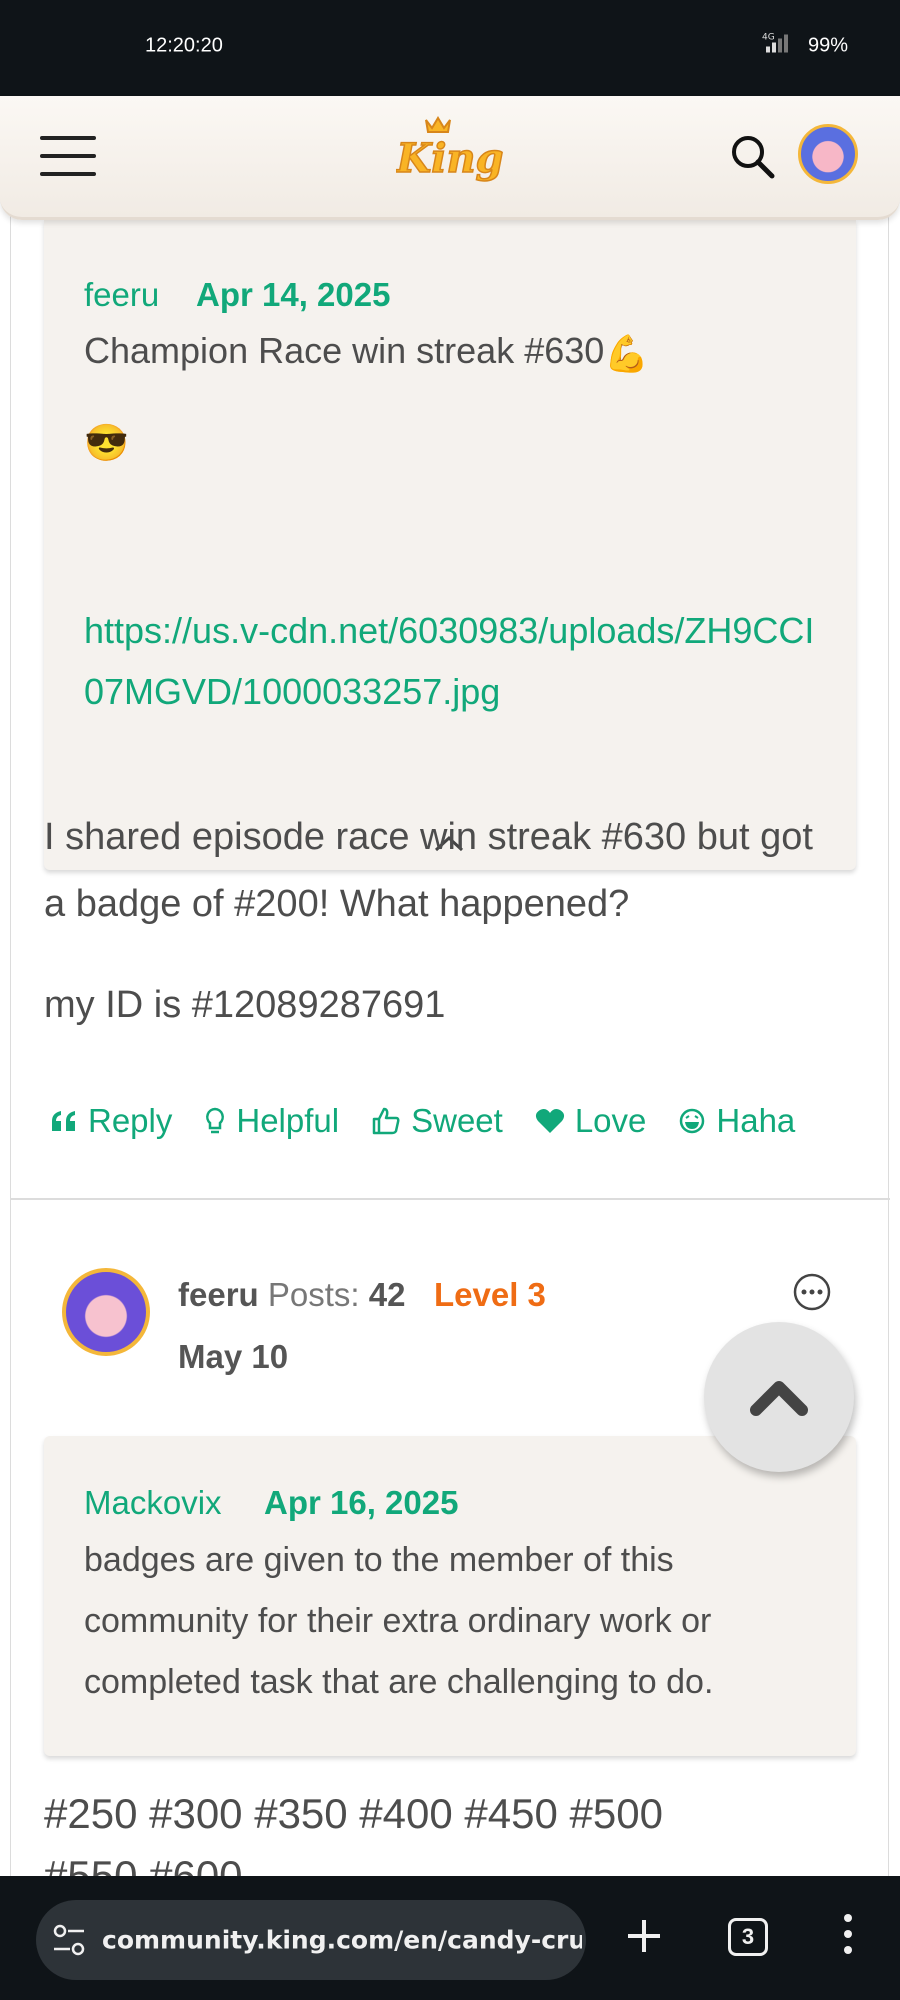 This screenshot has width=900, height=2000. What do you see at coordinates (344, 350) in the screenshot?
I see `quote-text-body: Champion Race win streak #630` at bounding box center [344, 350].